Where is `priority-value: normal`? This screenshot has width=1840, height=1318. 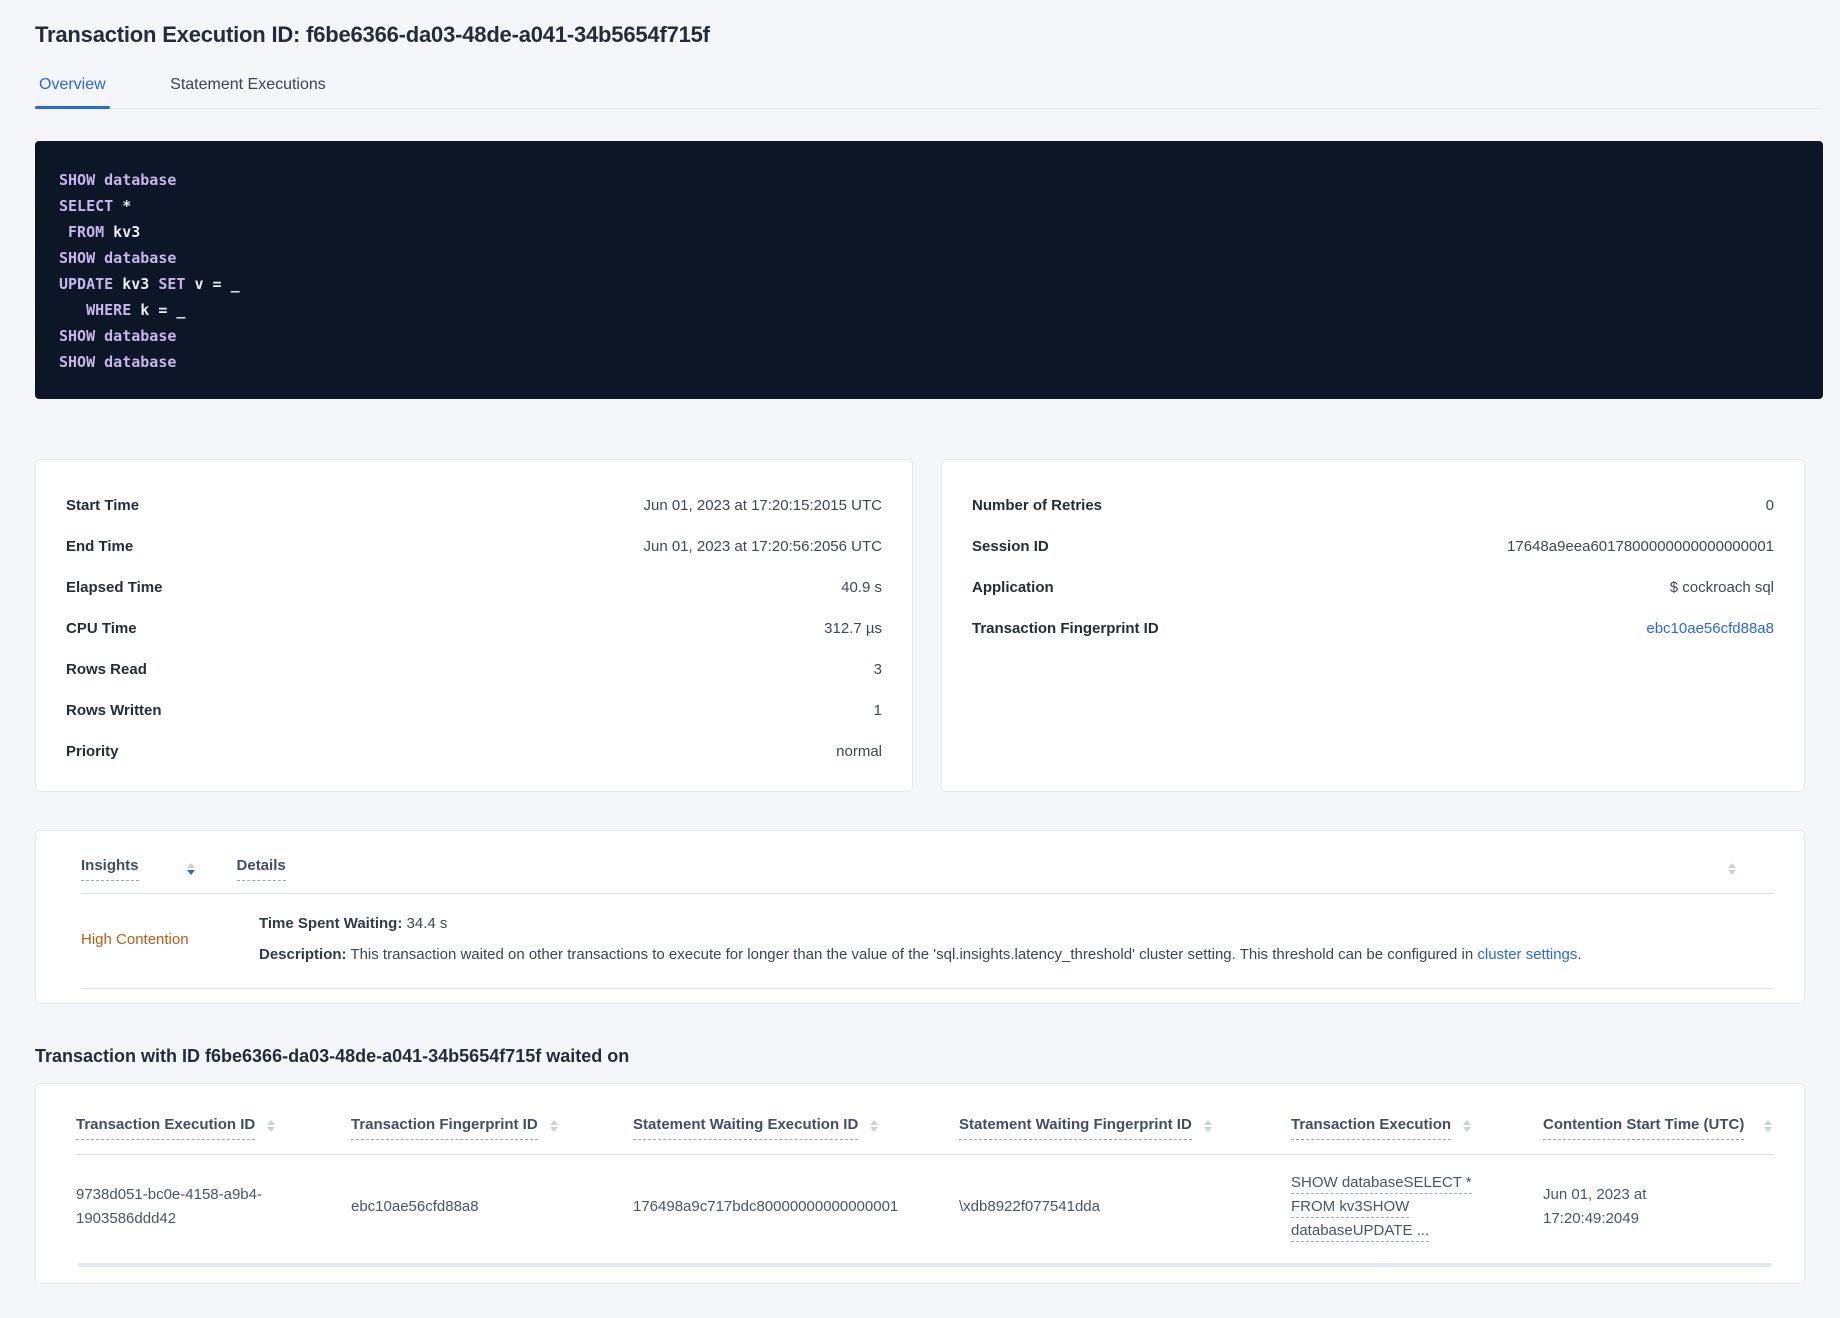 priority-value: normal is located at coordinates (859, 751).